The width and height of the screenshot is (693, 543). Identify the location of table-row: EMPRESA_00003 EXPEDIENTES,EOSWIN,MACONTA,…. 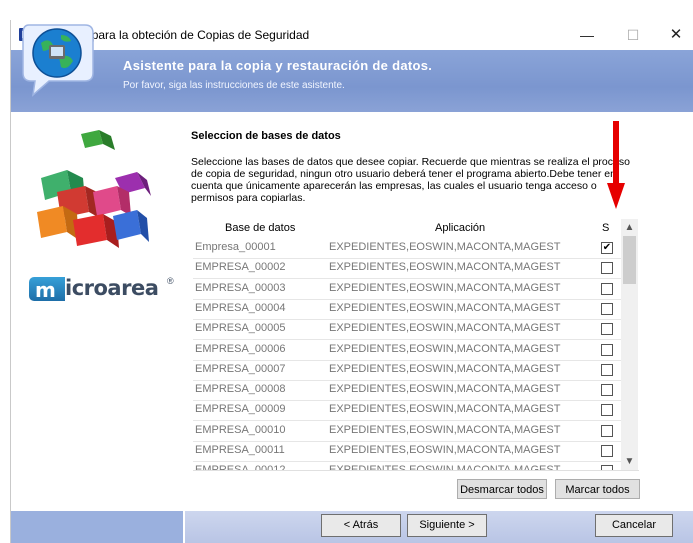
(407, 289).